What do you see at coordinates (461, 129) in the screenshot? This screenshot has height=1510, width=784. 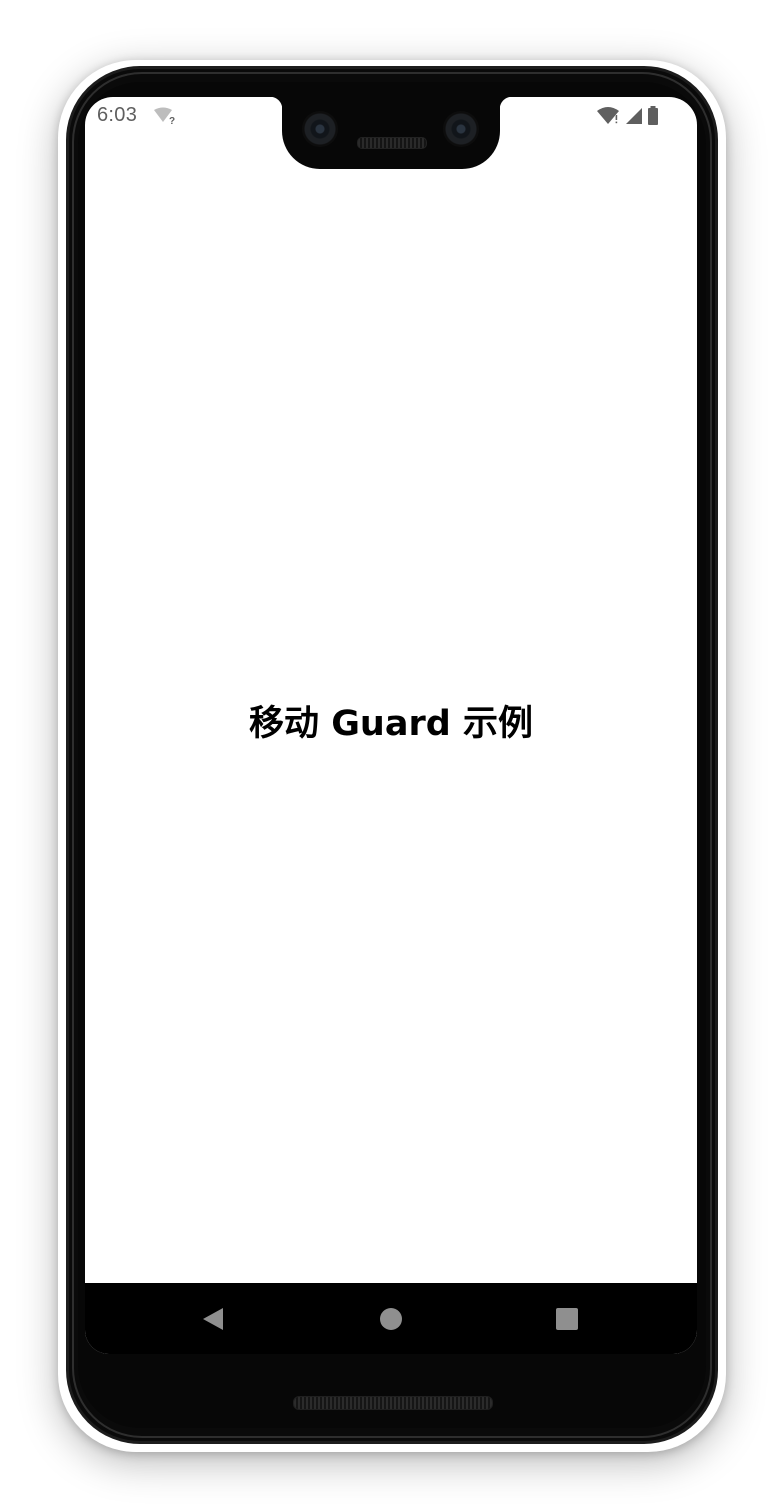 I see `front-camera-right-icon` at bounding box center [461, 129].